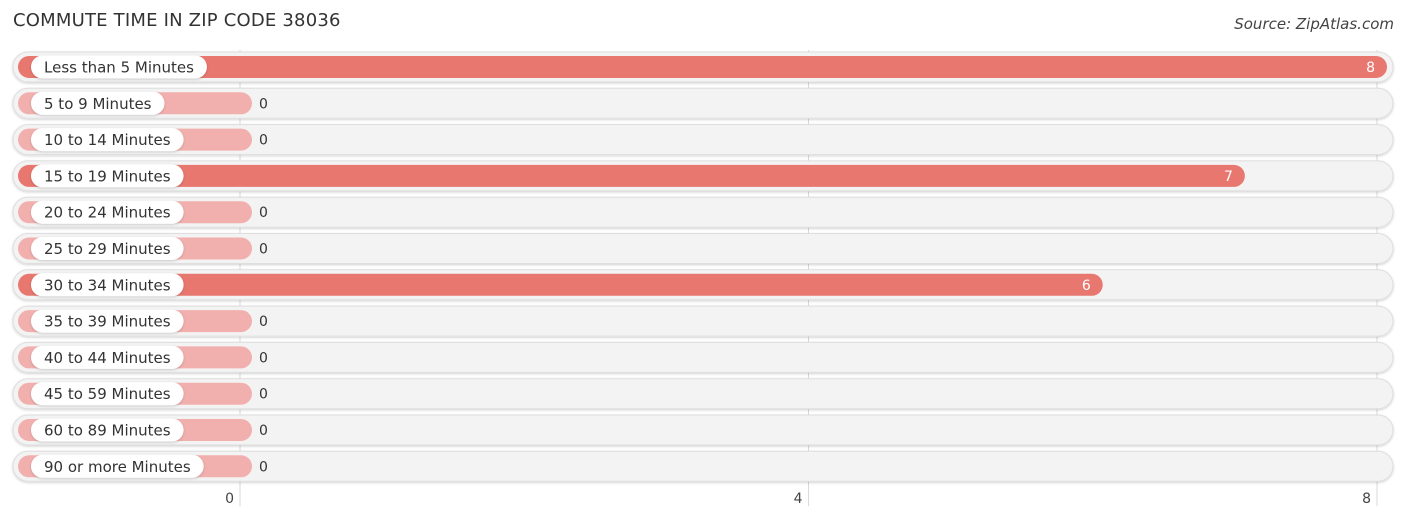 This screenshot has height=522, width=1406. What do you see at coordinates (1086, 286) in the screenshot?
I see `value-label: 6` at bounding box center [1086, 286].